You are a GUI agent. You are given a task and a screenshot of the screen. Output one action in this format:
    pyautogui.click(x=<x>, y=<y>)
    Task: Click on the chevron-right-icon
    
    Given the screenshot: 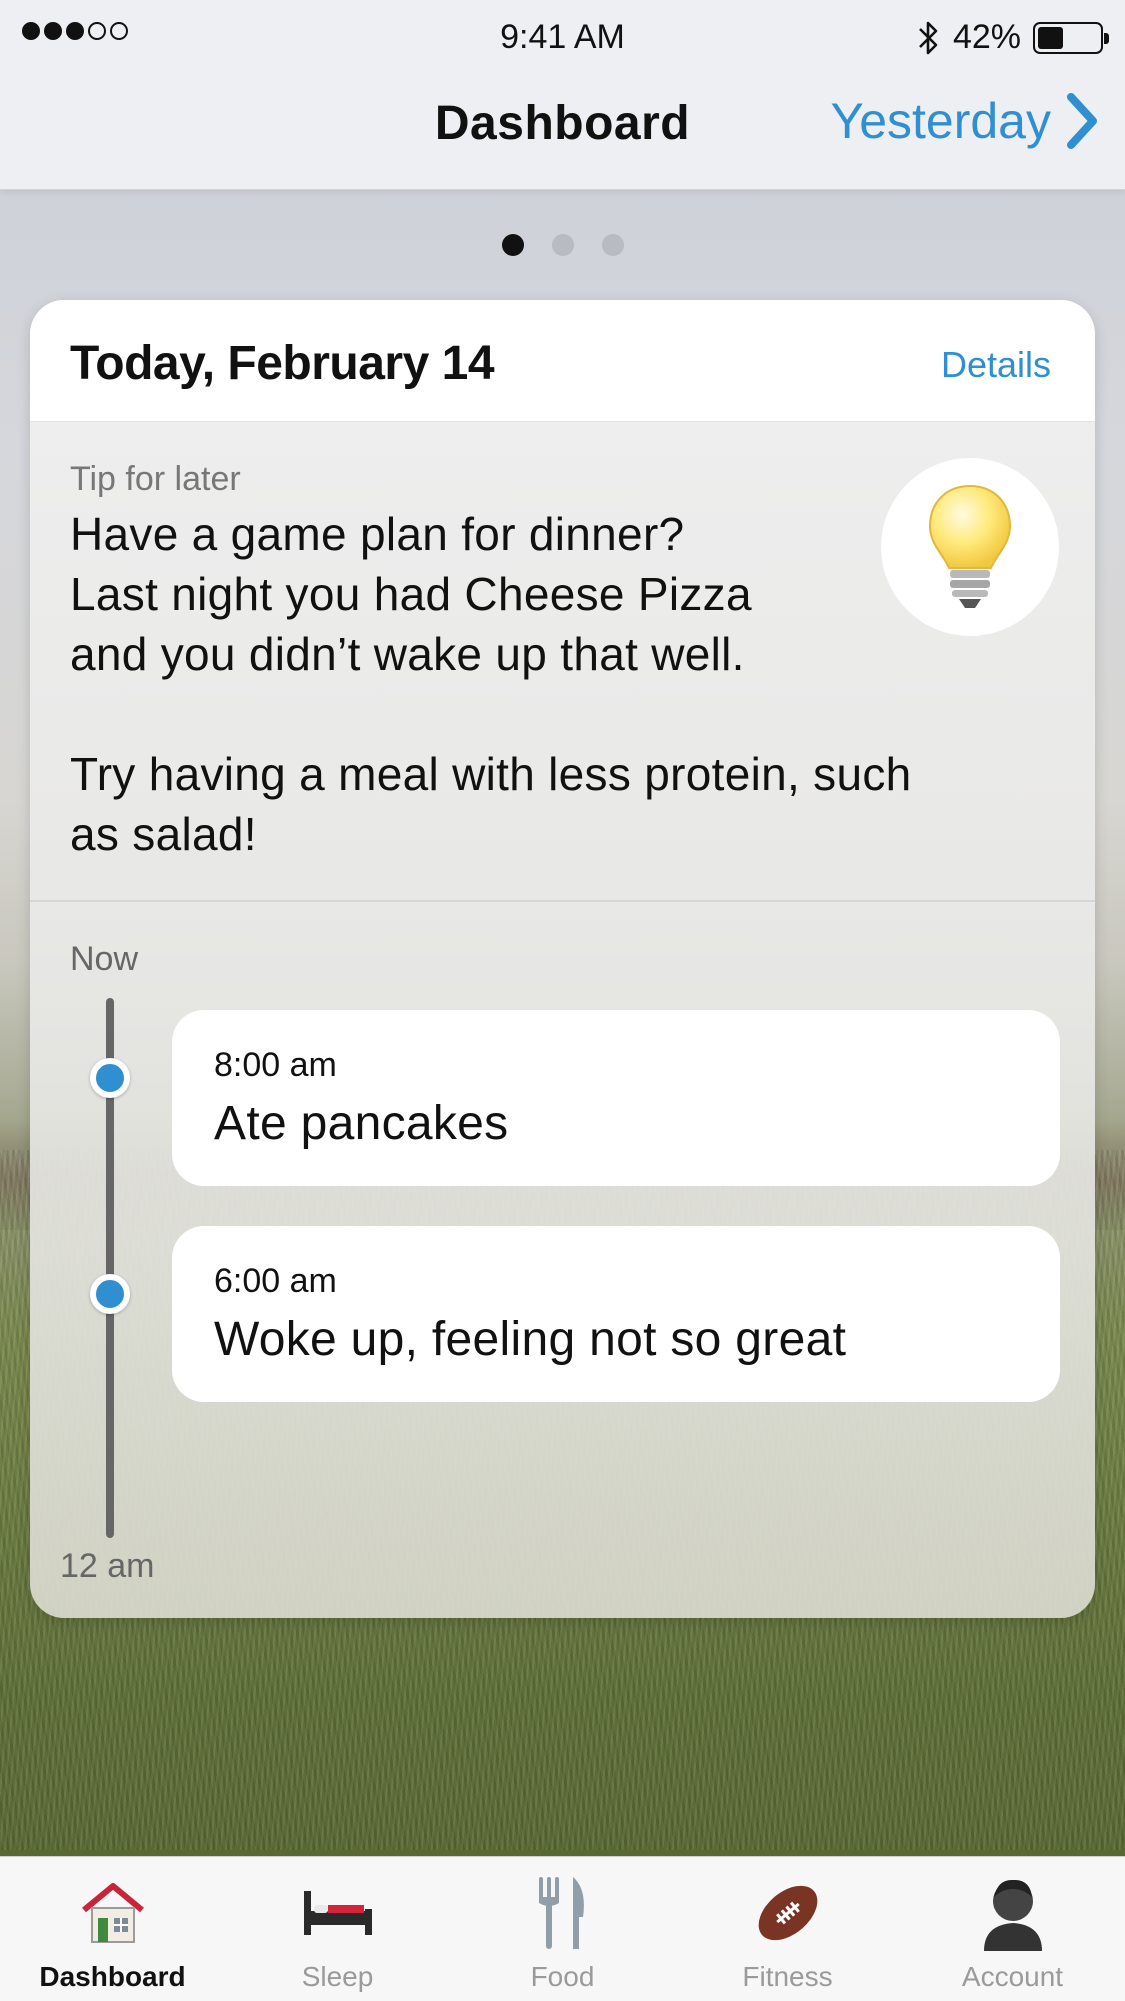 What is the action you would take?
    pyautogui.click(x=1082, y=121)
    